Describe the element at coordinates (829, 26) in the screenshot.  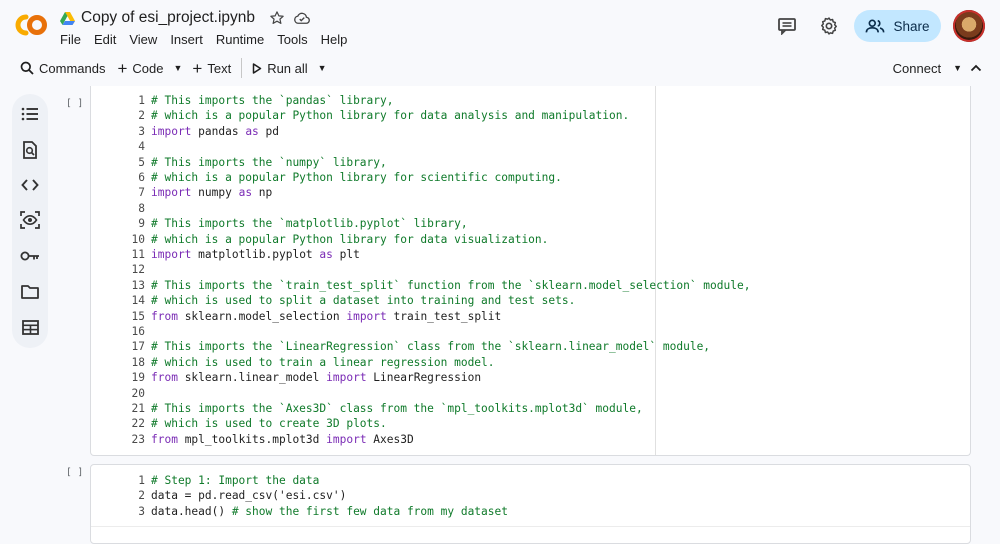
I see `gear-icon` at that location.